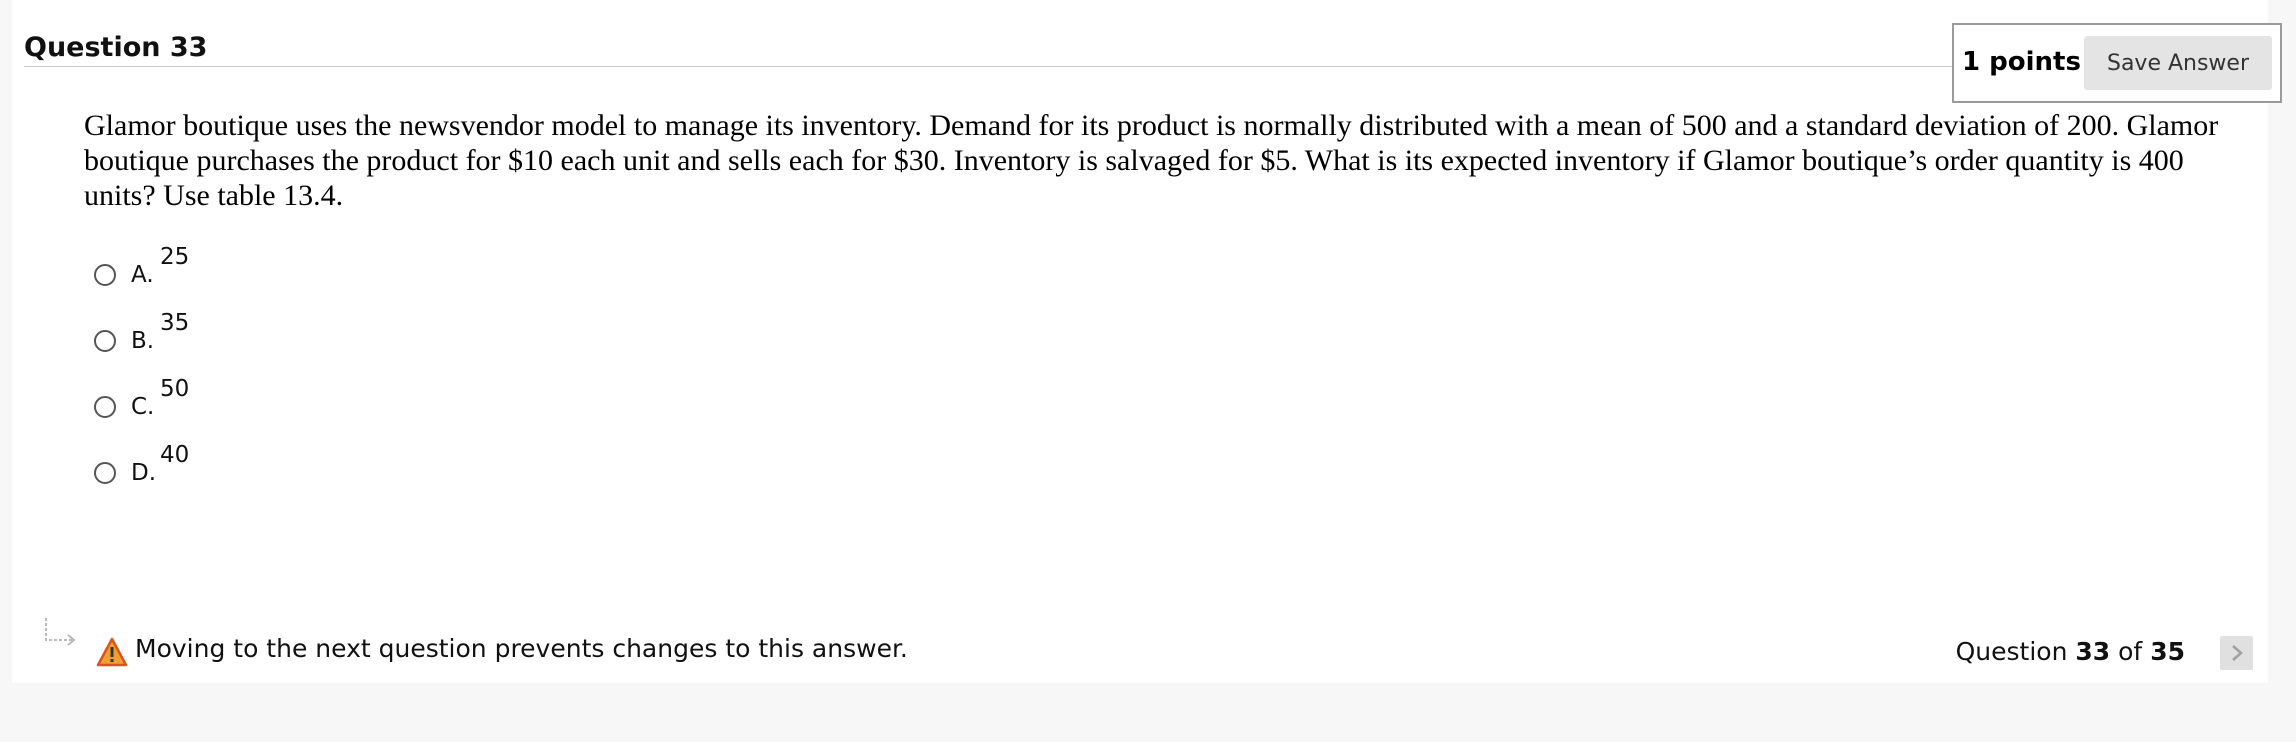 Image resolution: width=2296 pixels, height=742 pixels. I want to click on choice-d: D. 40, so click(194, 467).